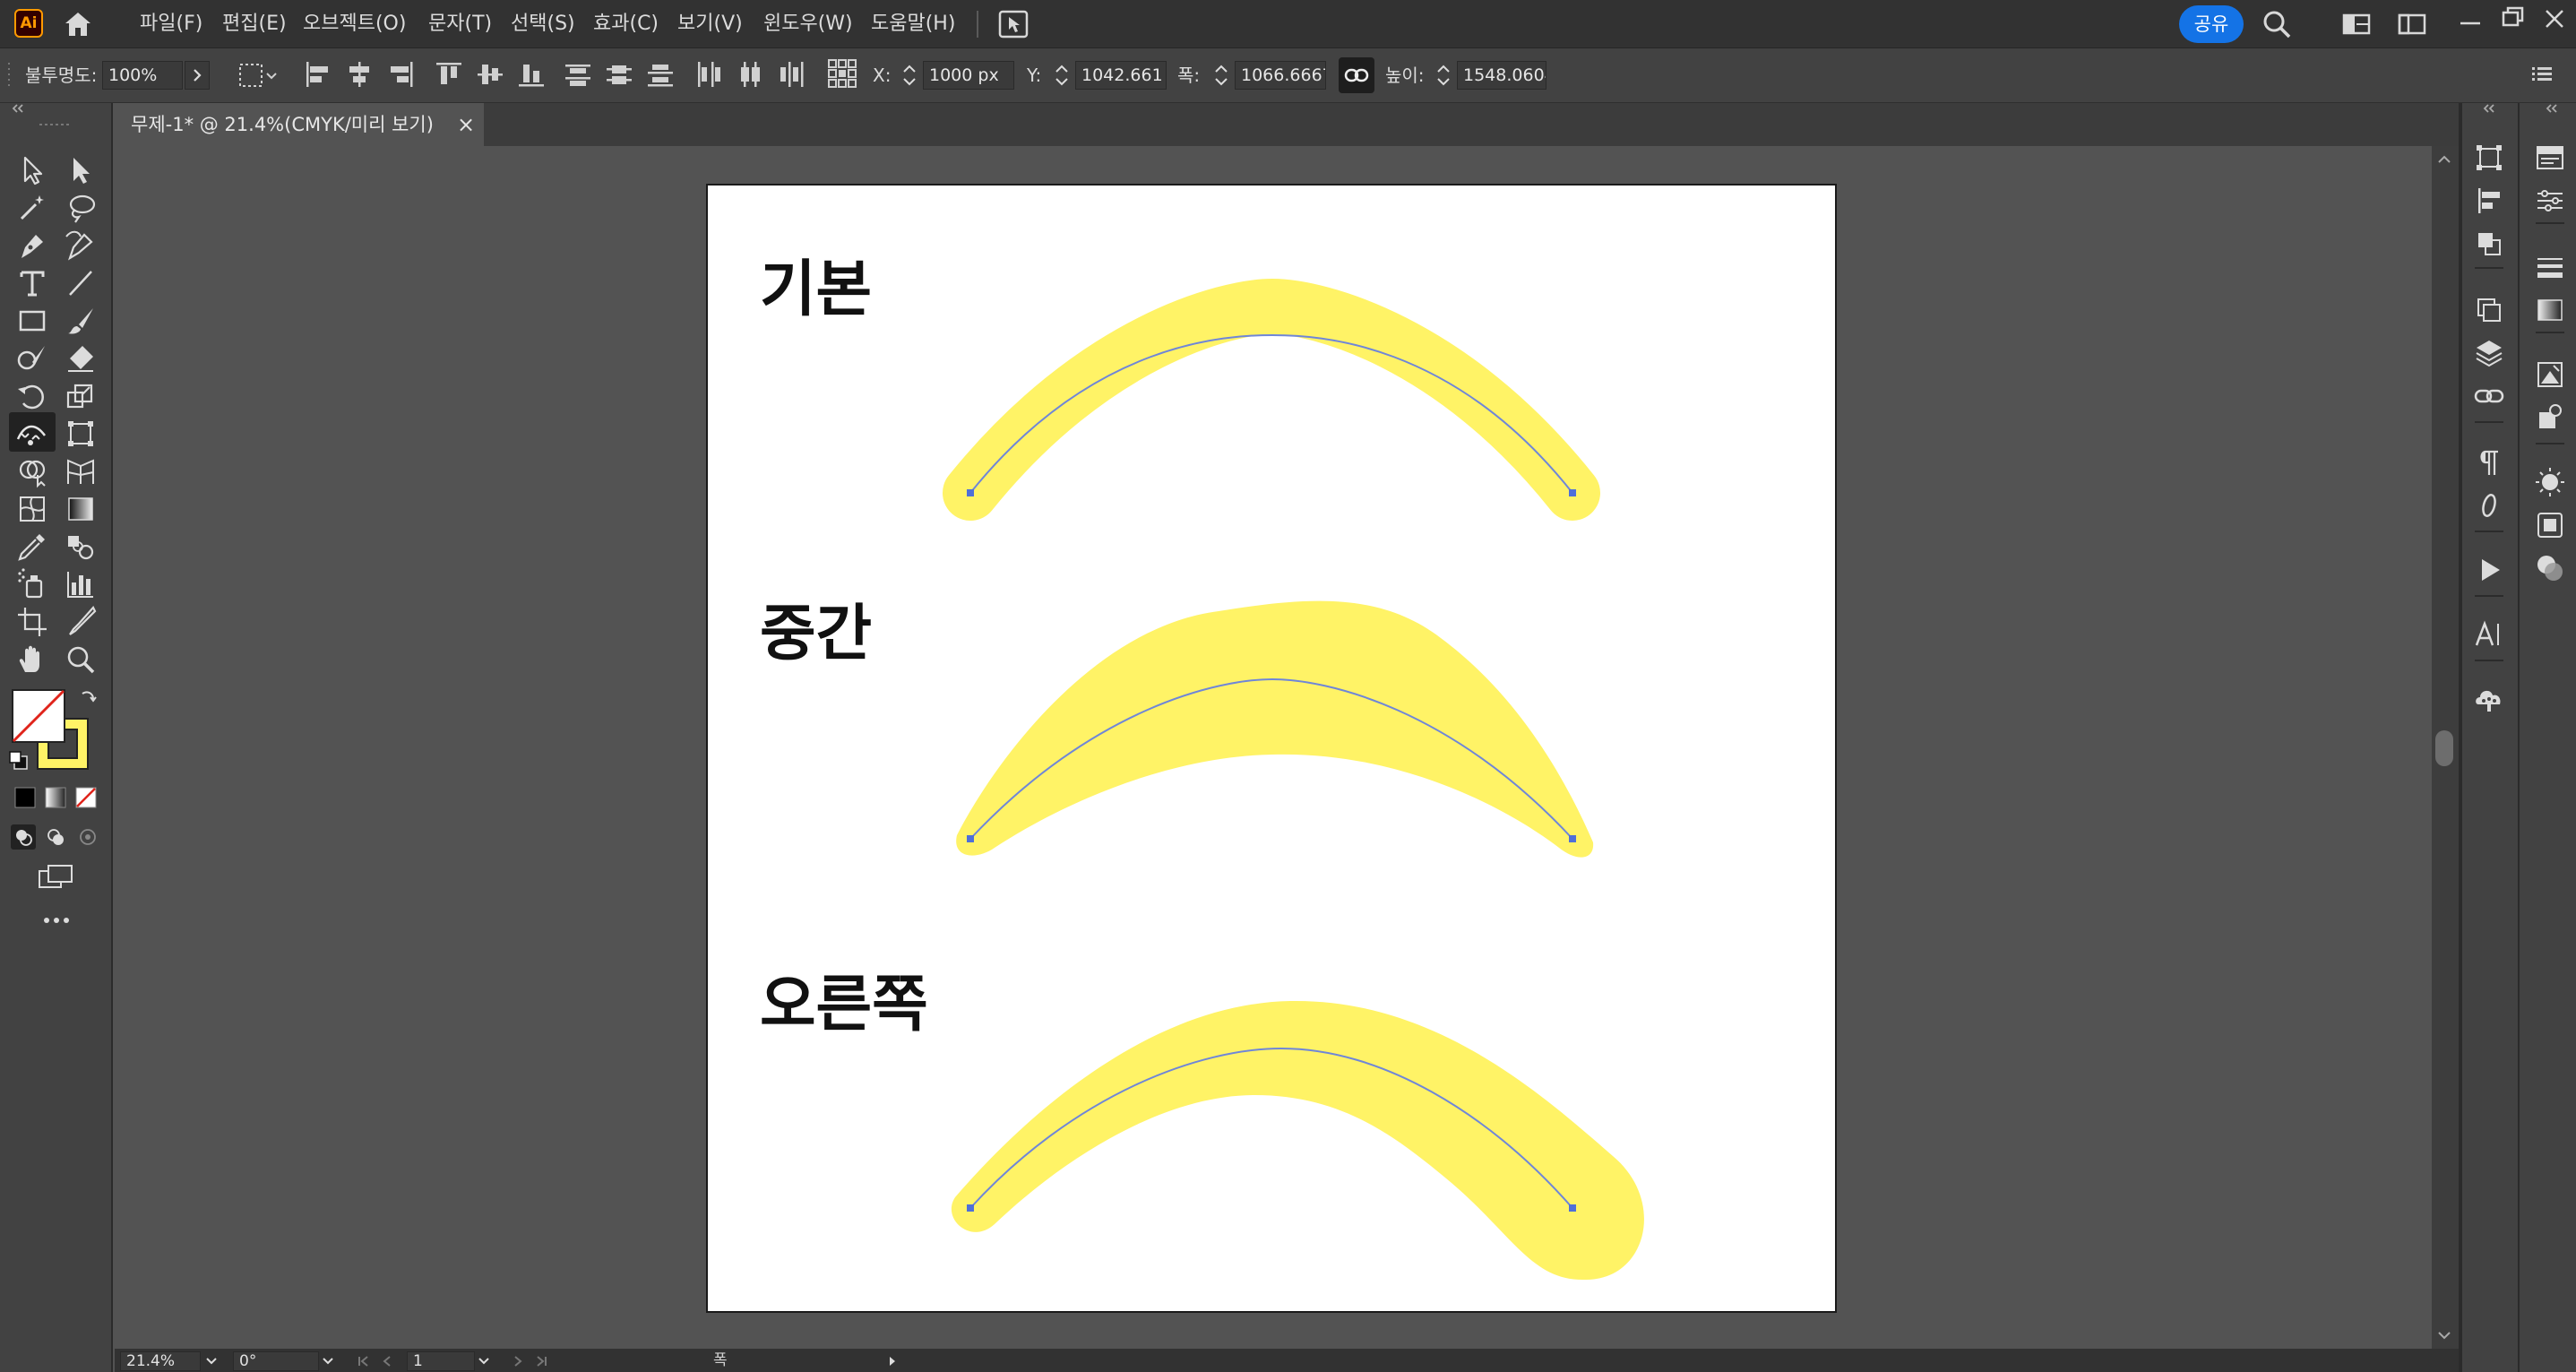  Describe the element at coordinates (2489, 244) in the screenshot. I see `pathfinder-panel-icon` at that location.